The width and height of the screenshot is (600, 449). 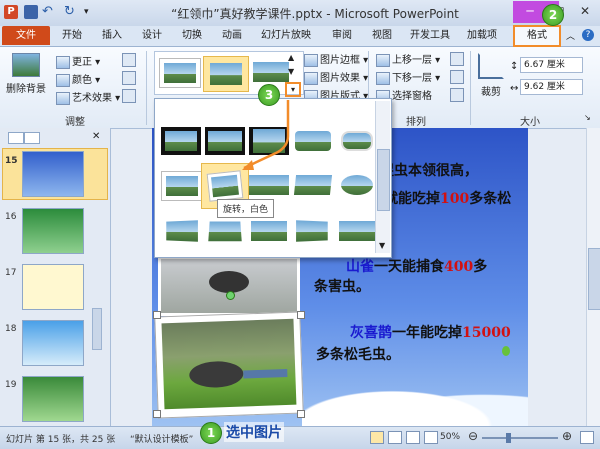 I want to click on tab-insert: 插入, so click(x=112, y=35).